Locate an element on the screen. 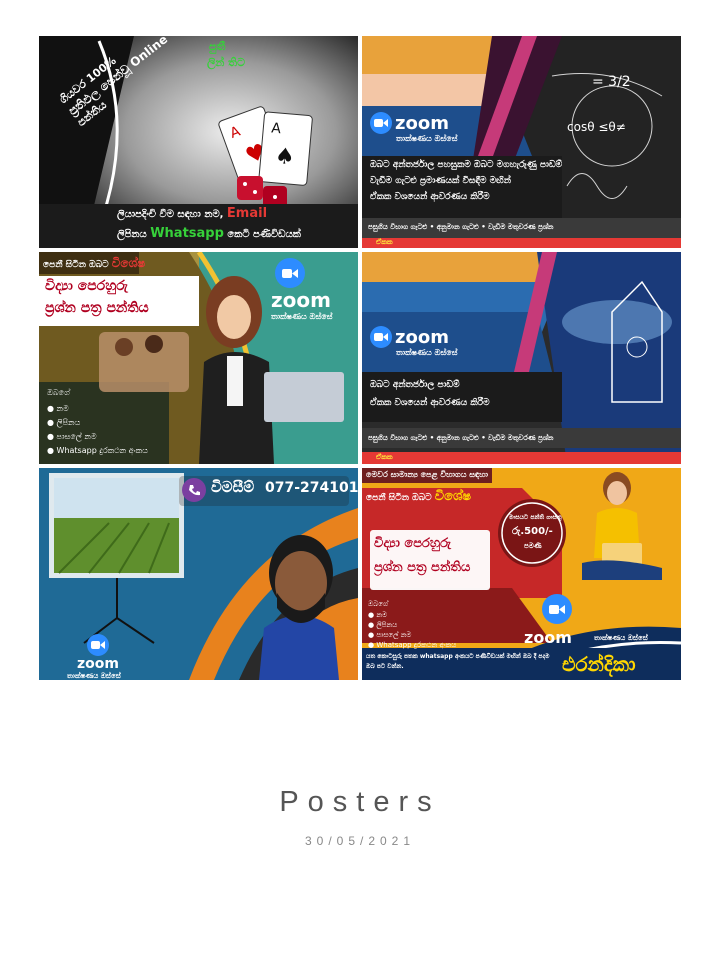 The width and height of the screenshot is (720, 960). poster-1-headline-top: පුතී is located at coordinates (217, 46).